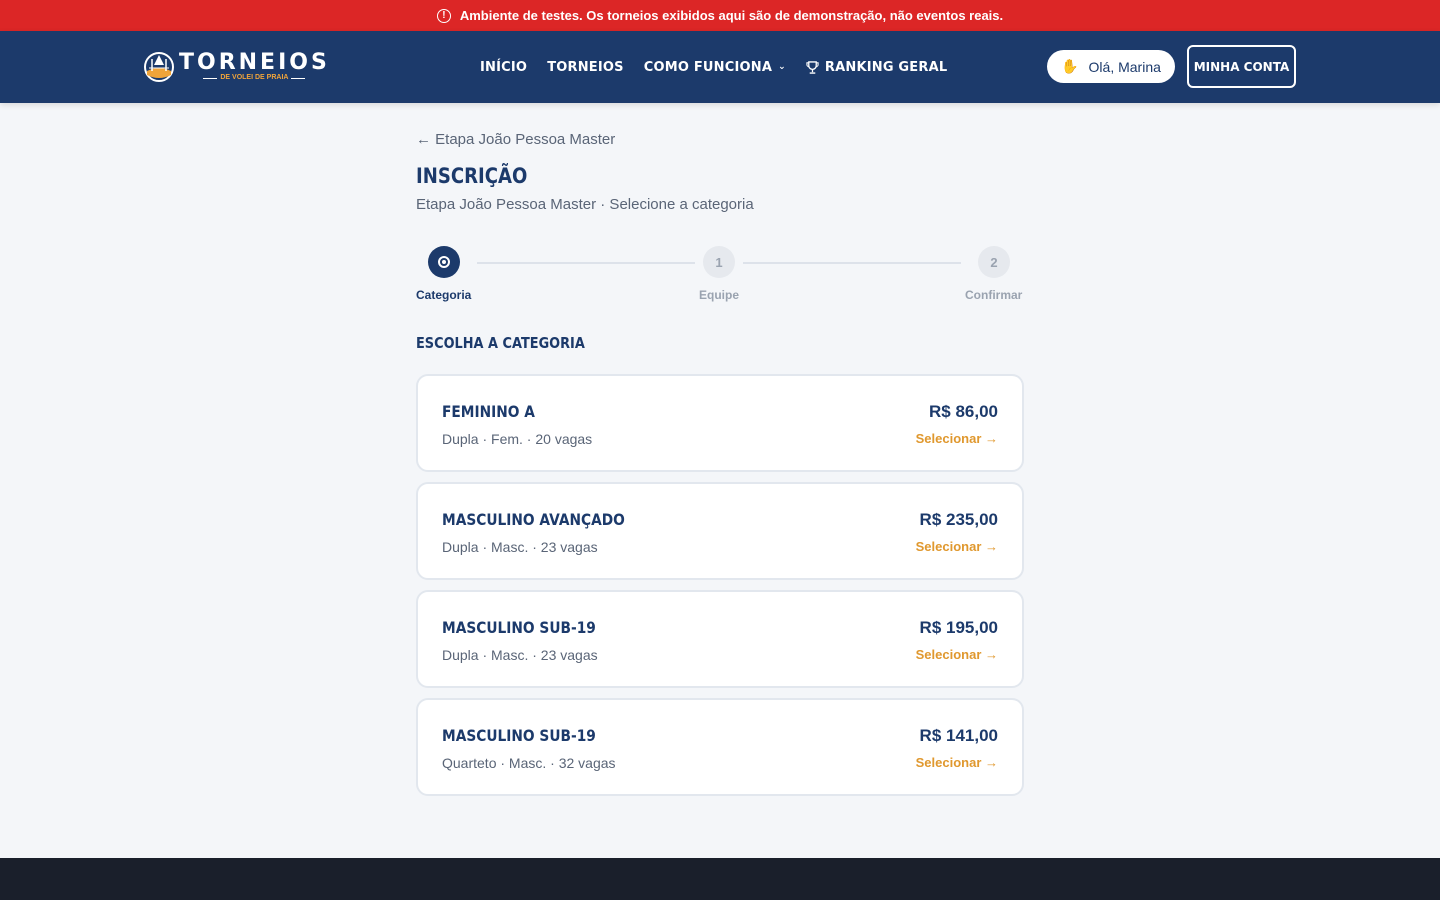 The image size is (1440, 900). I want to click on section-title: ESCOLHA A CATEGORIA, so click(500, 343).